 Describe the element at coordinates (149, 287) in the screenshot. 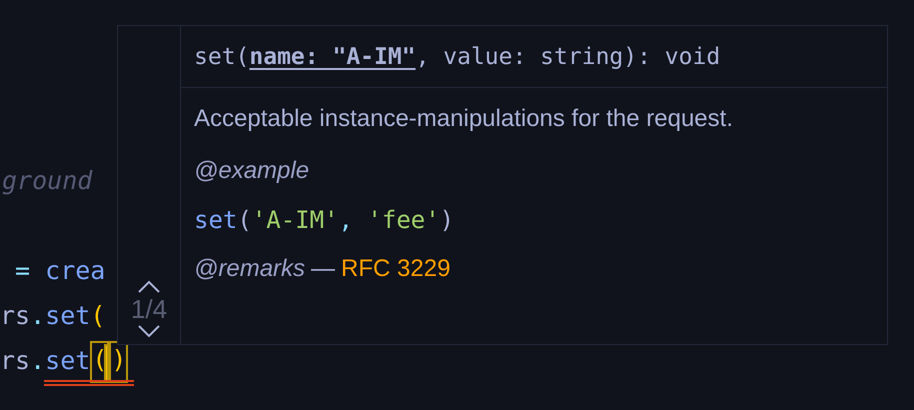

I see `chevron-up-icon` at that location.